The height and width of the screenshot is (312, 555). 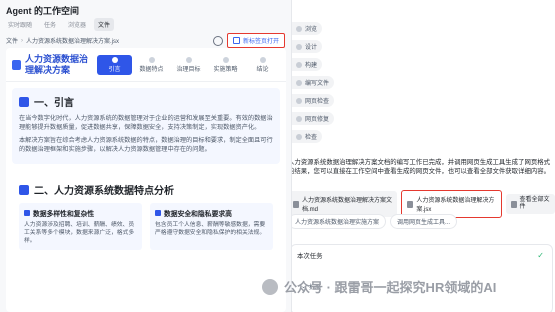 I want to click on folder-icon, so click(x=513, y=204).